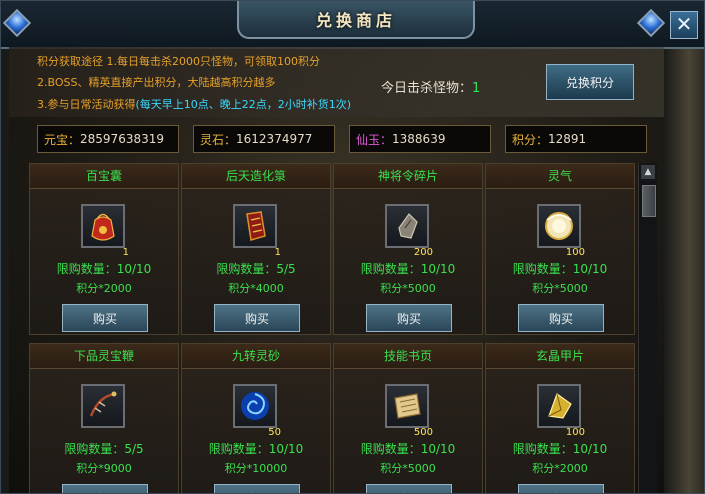 The width and height of the screenshot is (705, 494). What do you see at coordinates (62, 139) in the screenshot?
I see `currency-label: 元宝：` at bounding box center [62, 139].